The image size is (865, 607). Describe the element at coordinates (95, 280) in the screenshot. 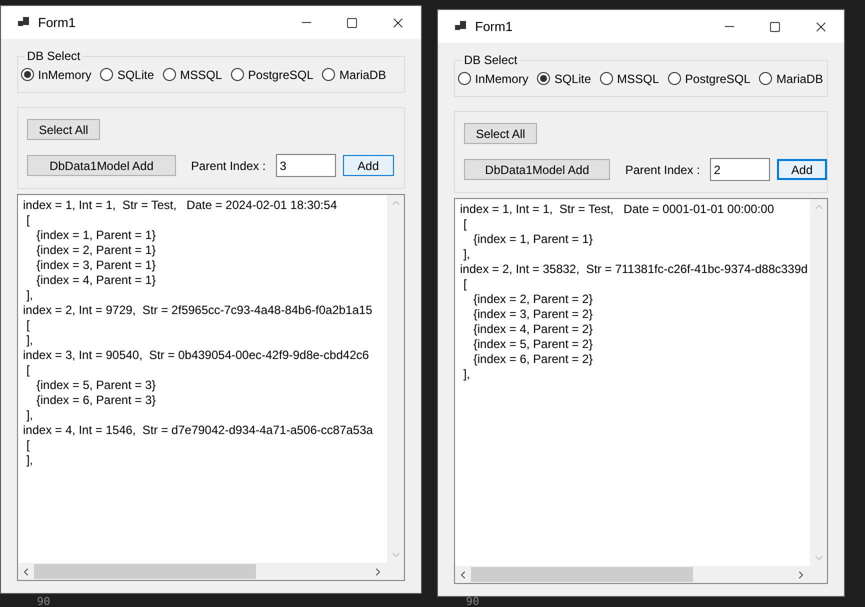

I see `output-line: {index = 4, Parent = 1}` at that location.